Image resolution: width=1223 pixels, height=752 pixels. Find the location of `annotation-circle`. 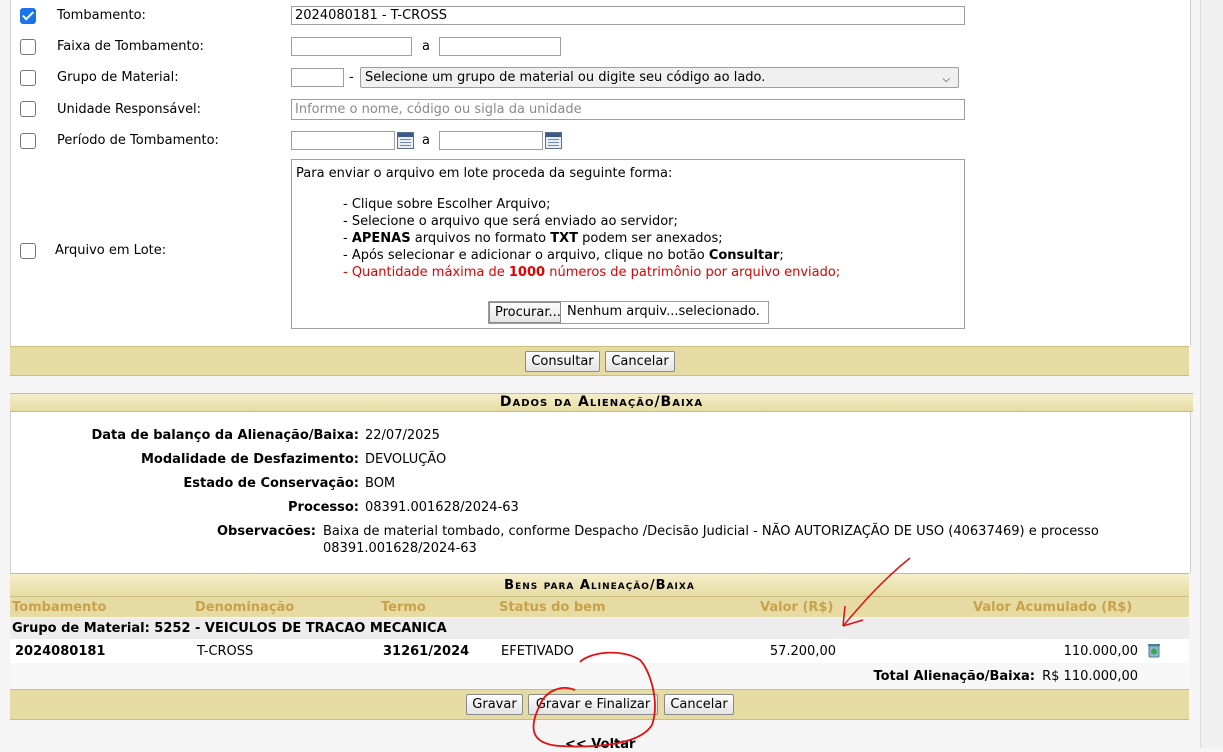

annotation-circle is located at coordinates (594, 699).